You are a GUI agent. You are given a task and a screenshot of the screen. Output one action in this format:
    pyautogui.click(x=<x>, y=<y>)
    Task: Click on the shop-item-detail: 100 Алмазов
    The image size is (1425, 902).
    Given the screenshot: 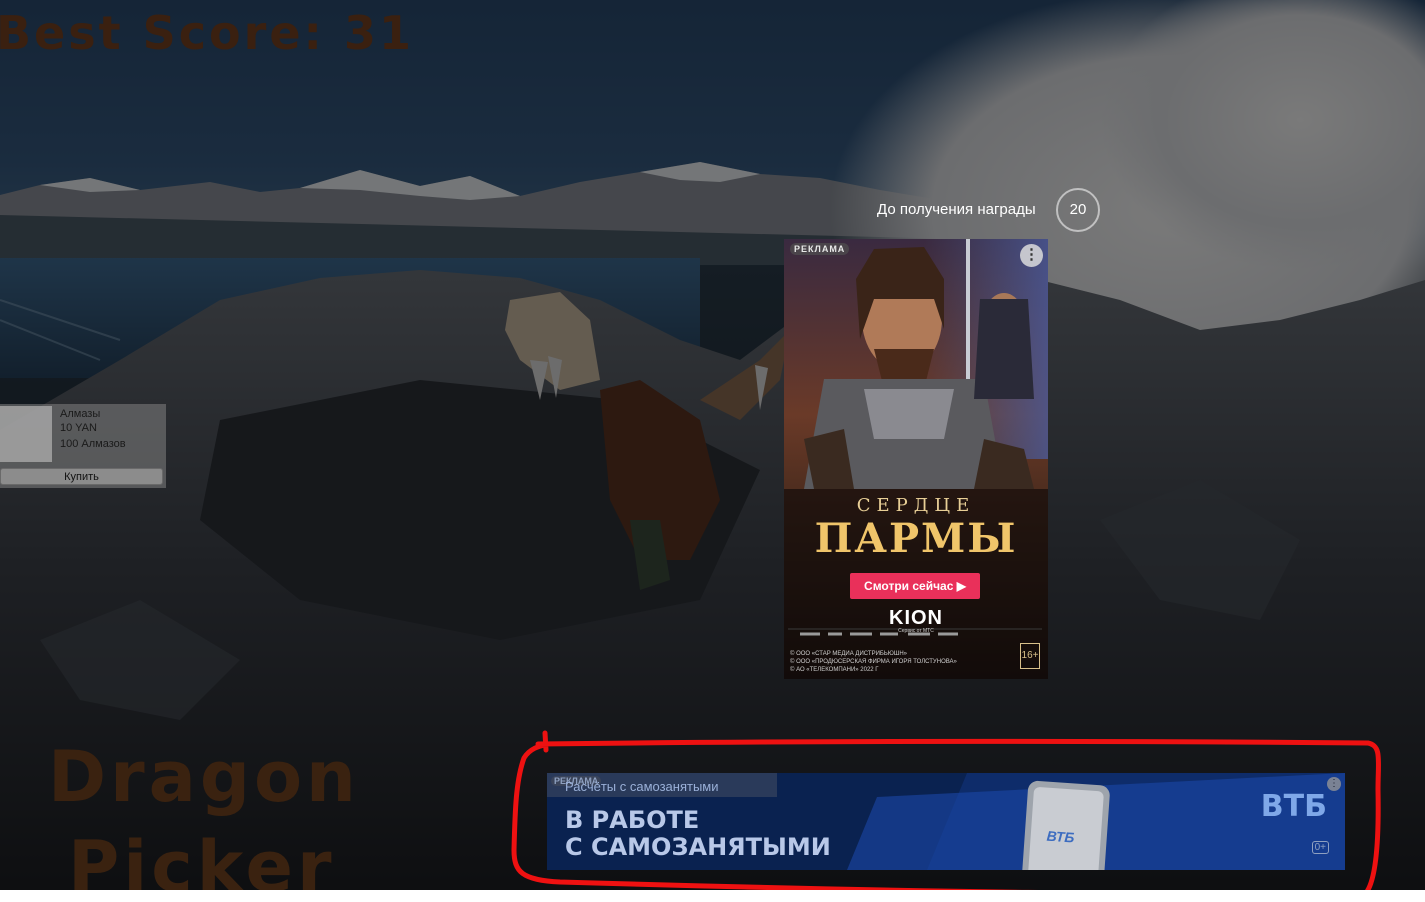 What is the action you would take?
    pyautogui.click(x=93, y=444)
    